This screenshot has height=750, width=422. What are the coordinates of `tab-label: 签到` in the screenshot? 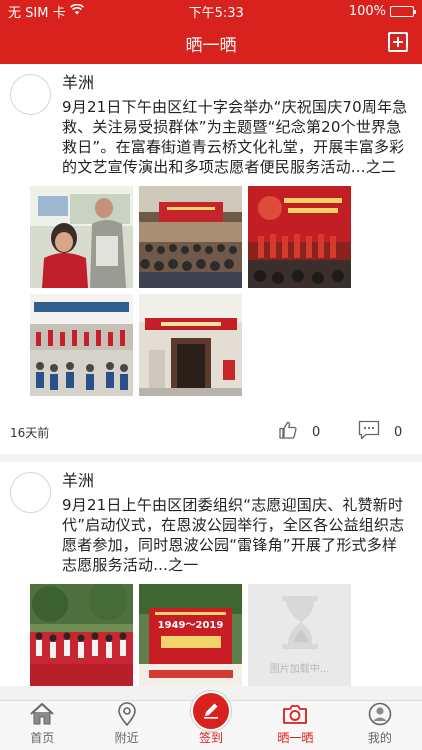 It's located at (211, 738).